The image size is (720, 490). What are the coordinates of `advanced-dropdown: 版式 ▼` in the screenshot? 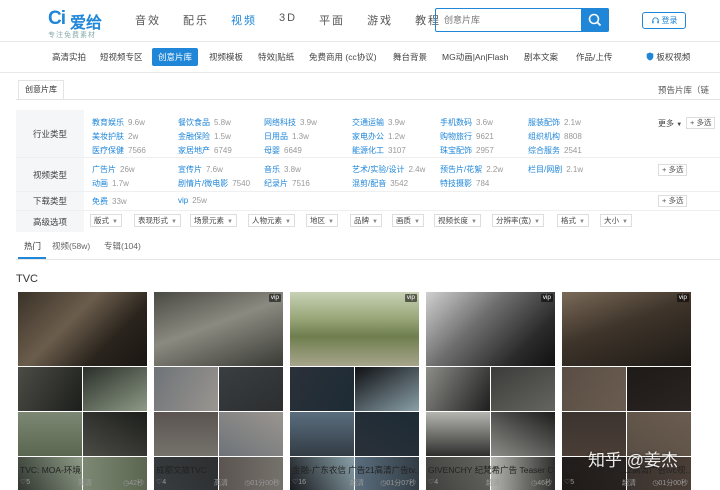 It's located at (106, 220).